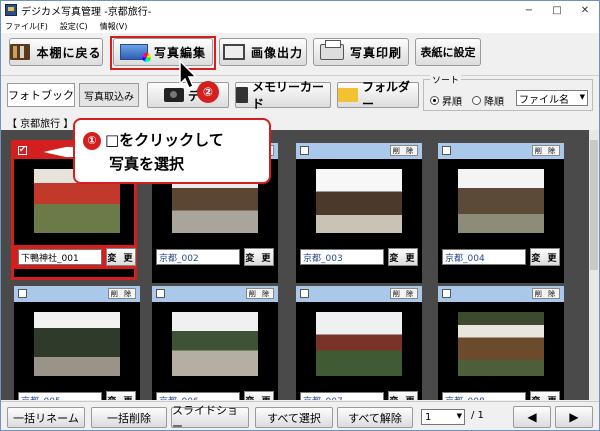 The height and width of the screenshot is (431, 600). Describe the element at coordinates (529, 10) in the screenshot. I see `minimize-button: −` at that location.